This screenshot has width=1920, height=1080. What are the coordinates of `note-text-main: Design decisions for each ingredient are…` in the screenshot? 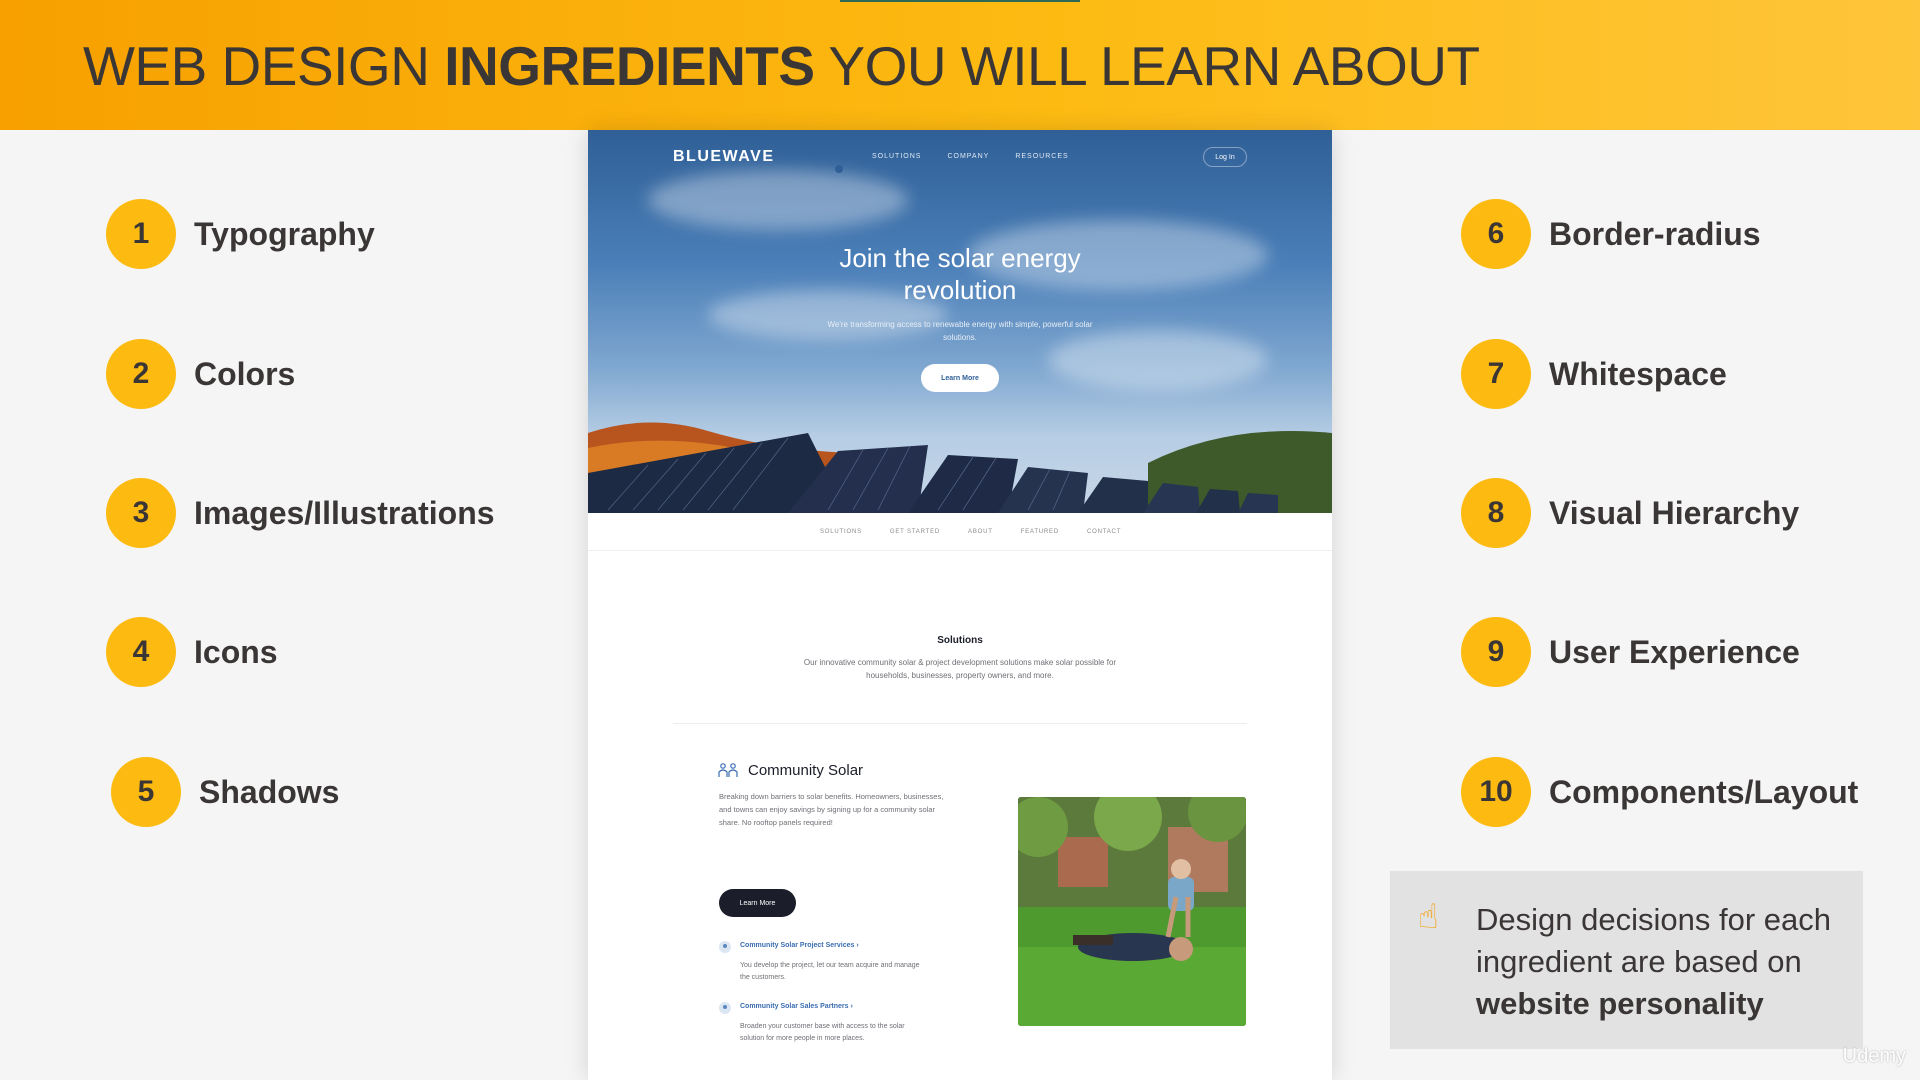 It's located at (1653, 940).